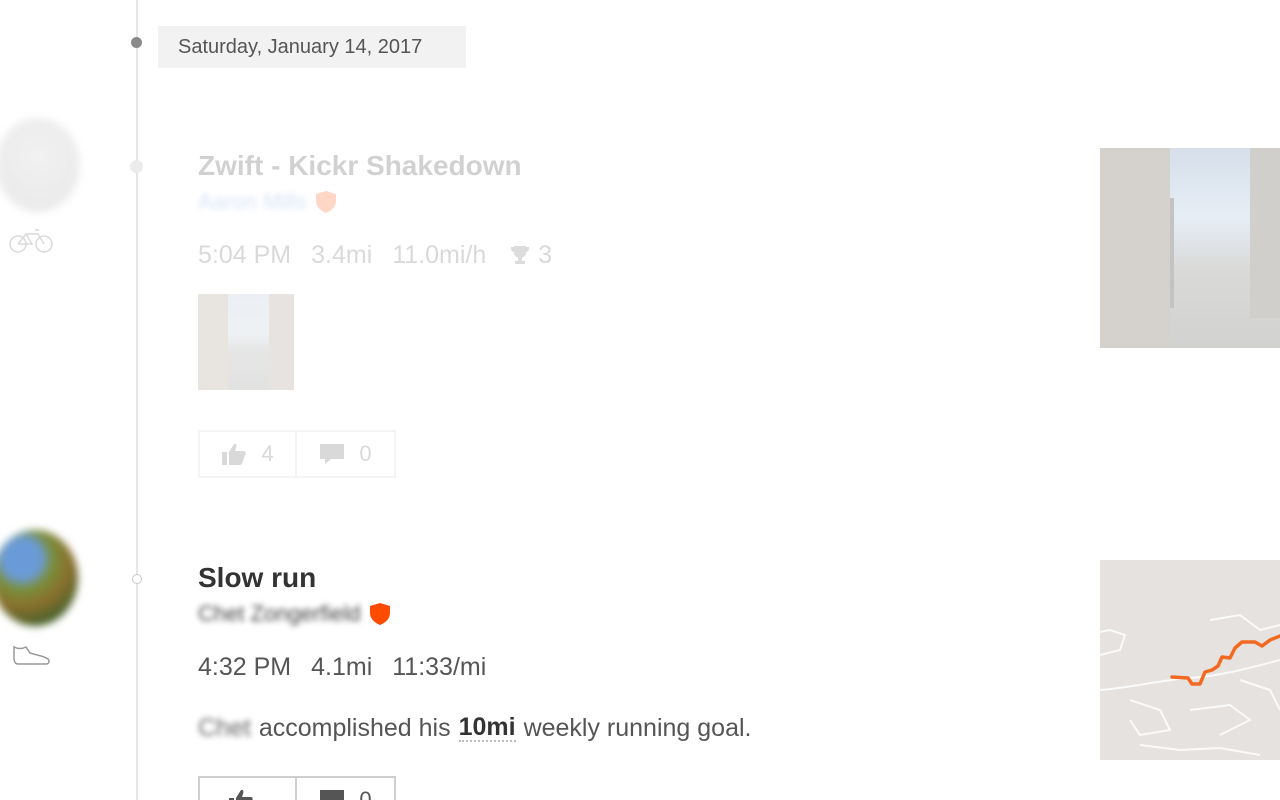 The image size is (1280, 800). I want to click on activity-title: Slow run, so click(474, 578).